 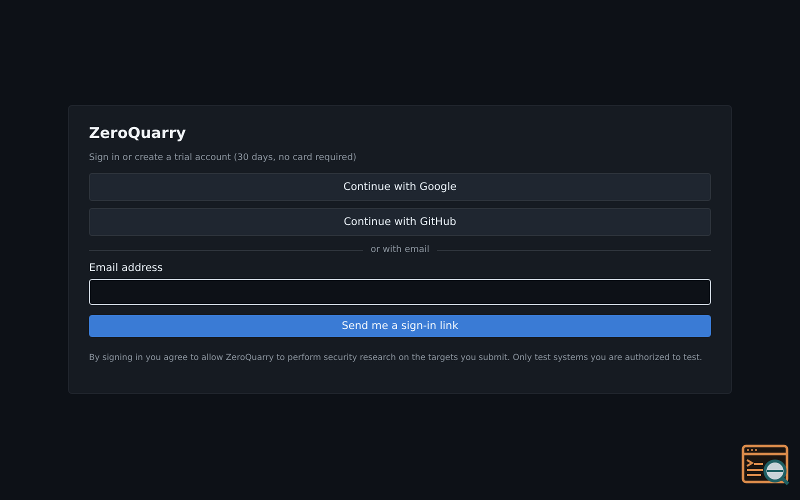 What do you see at coordinates (138, 133) in the screenshot?
I see `app-title: ZeroQuarry` at bounding box center [138, 133].